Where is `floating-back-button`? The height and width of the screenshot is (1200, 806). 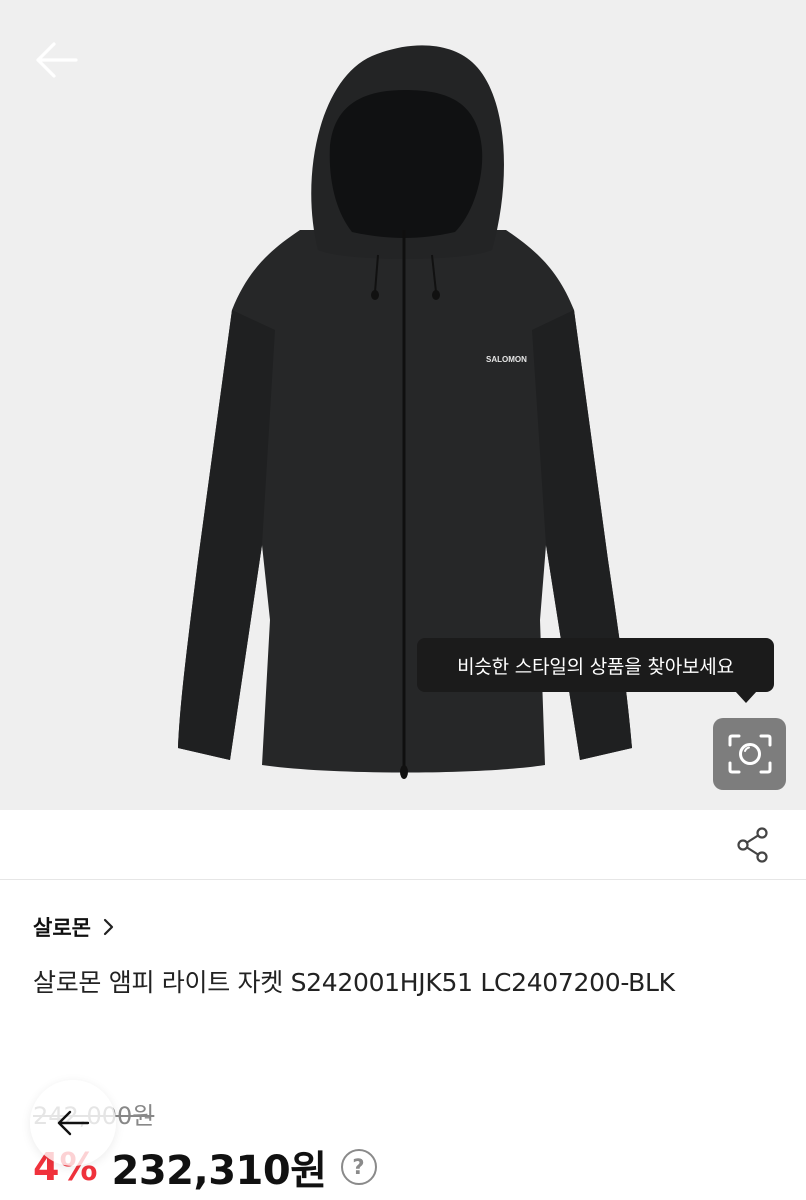
floating-back-button is located at coordinates (73, 1123).